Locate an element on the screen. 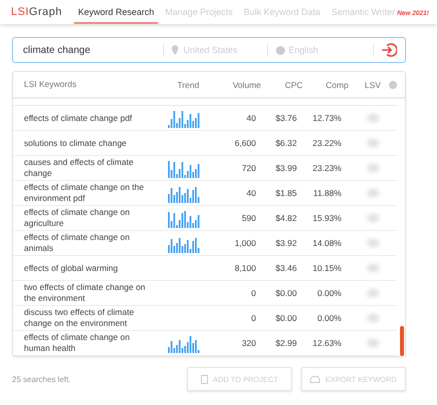 Image resolution: width=437 pixels, height=405 pixels. nav-tab: Keyword Research is located at coordinates (116, 12).